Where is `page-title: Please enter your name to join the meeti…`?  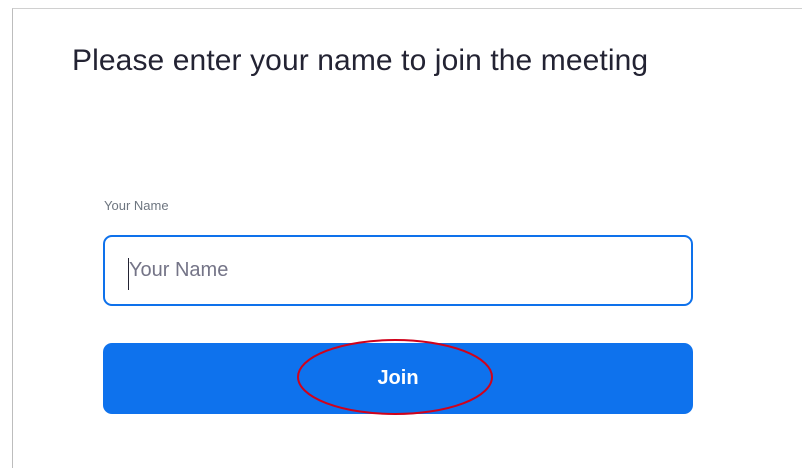 page-title: Please enter your name to join the meeti… is located at coordinates (360, 60).